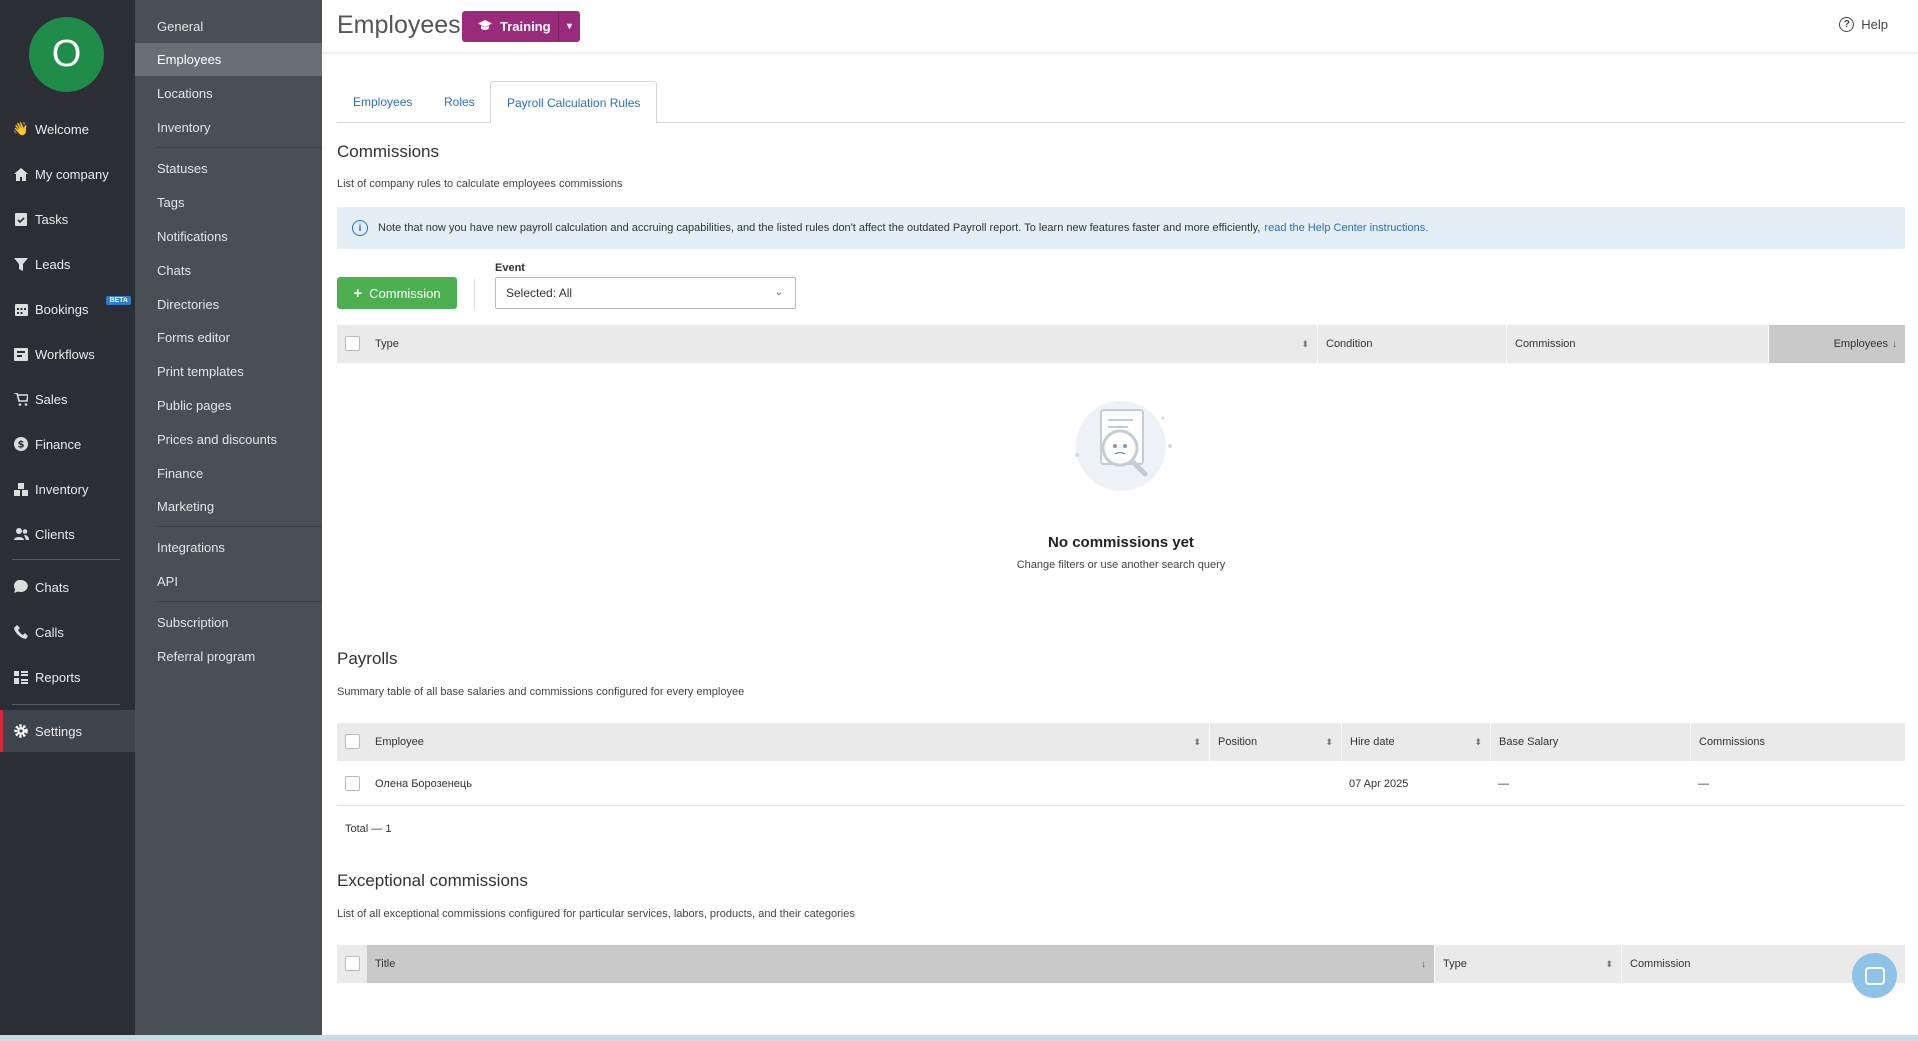  What do you see at coordinates (1703, 783) in the screenshot?
I see `employee-commissions: —` at bounding box center [1703, 783].